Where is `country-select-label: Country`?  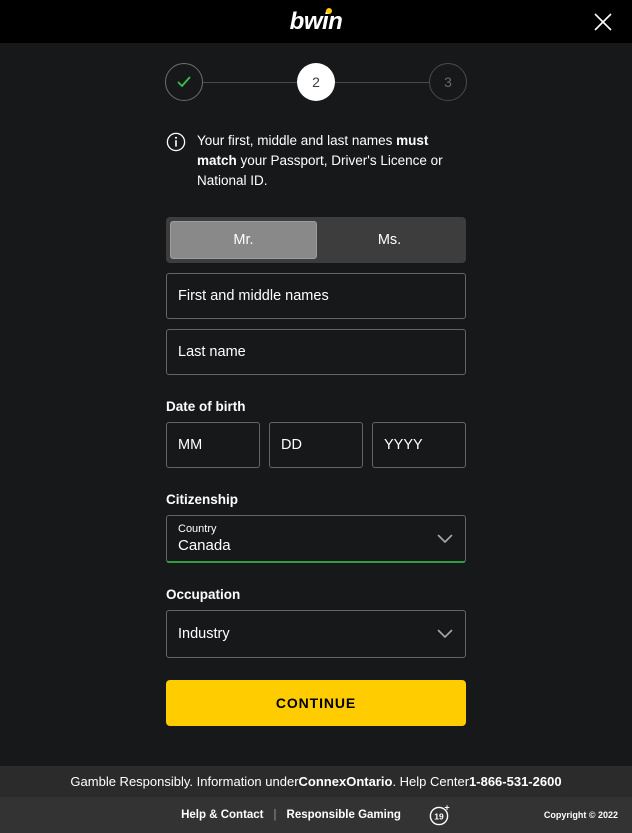 country-select-label: Country is located at coordinates (197, 528).